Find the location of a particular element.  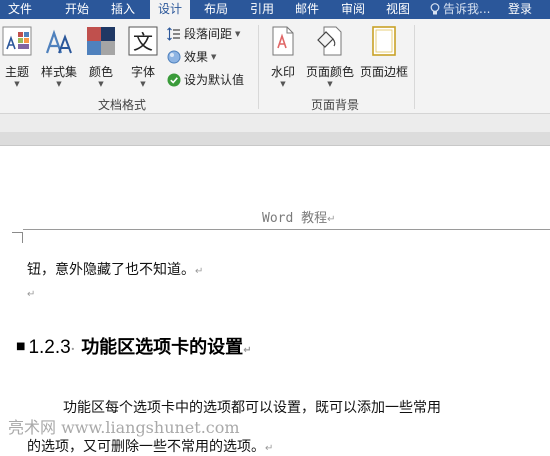

site-watermark: 亮术网 www.liangshunet.com is located at coordinates (124, 427).